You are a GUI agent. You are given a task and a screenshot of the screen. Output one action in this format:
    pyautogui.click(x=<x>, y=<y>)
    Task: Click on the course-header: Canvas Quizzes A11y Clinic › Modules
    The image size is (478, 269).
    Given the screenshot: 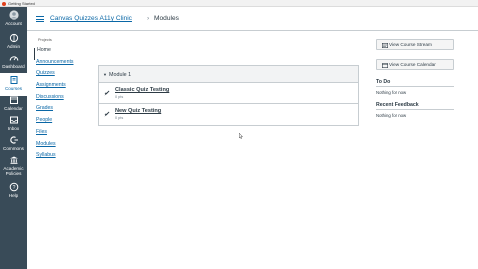 What is the action you would take?
    pyautogui.click(x=252, y=19)
    